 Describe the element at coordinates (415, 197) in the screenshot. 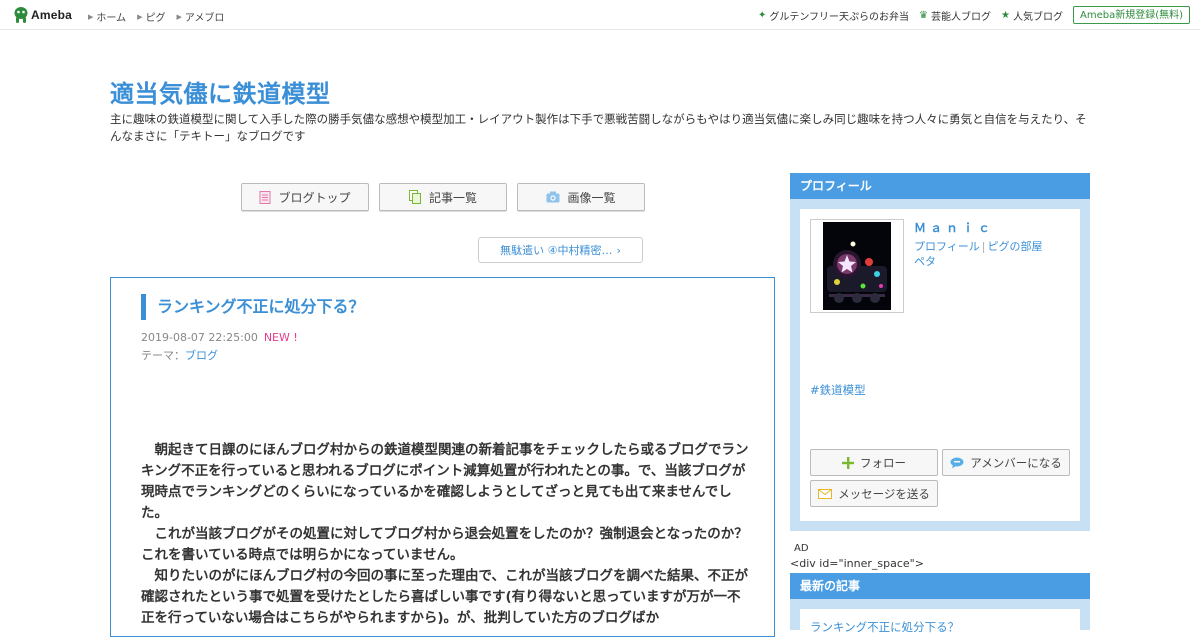

I see `pages-icon` at that location.